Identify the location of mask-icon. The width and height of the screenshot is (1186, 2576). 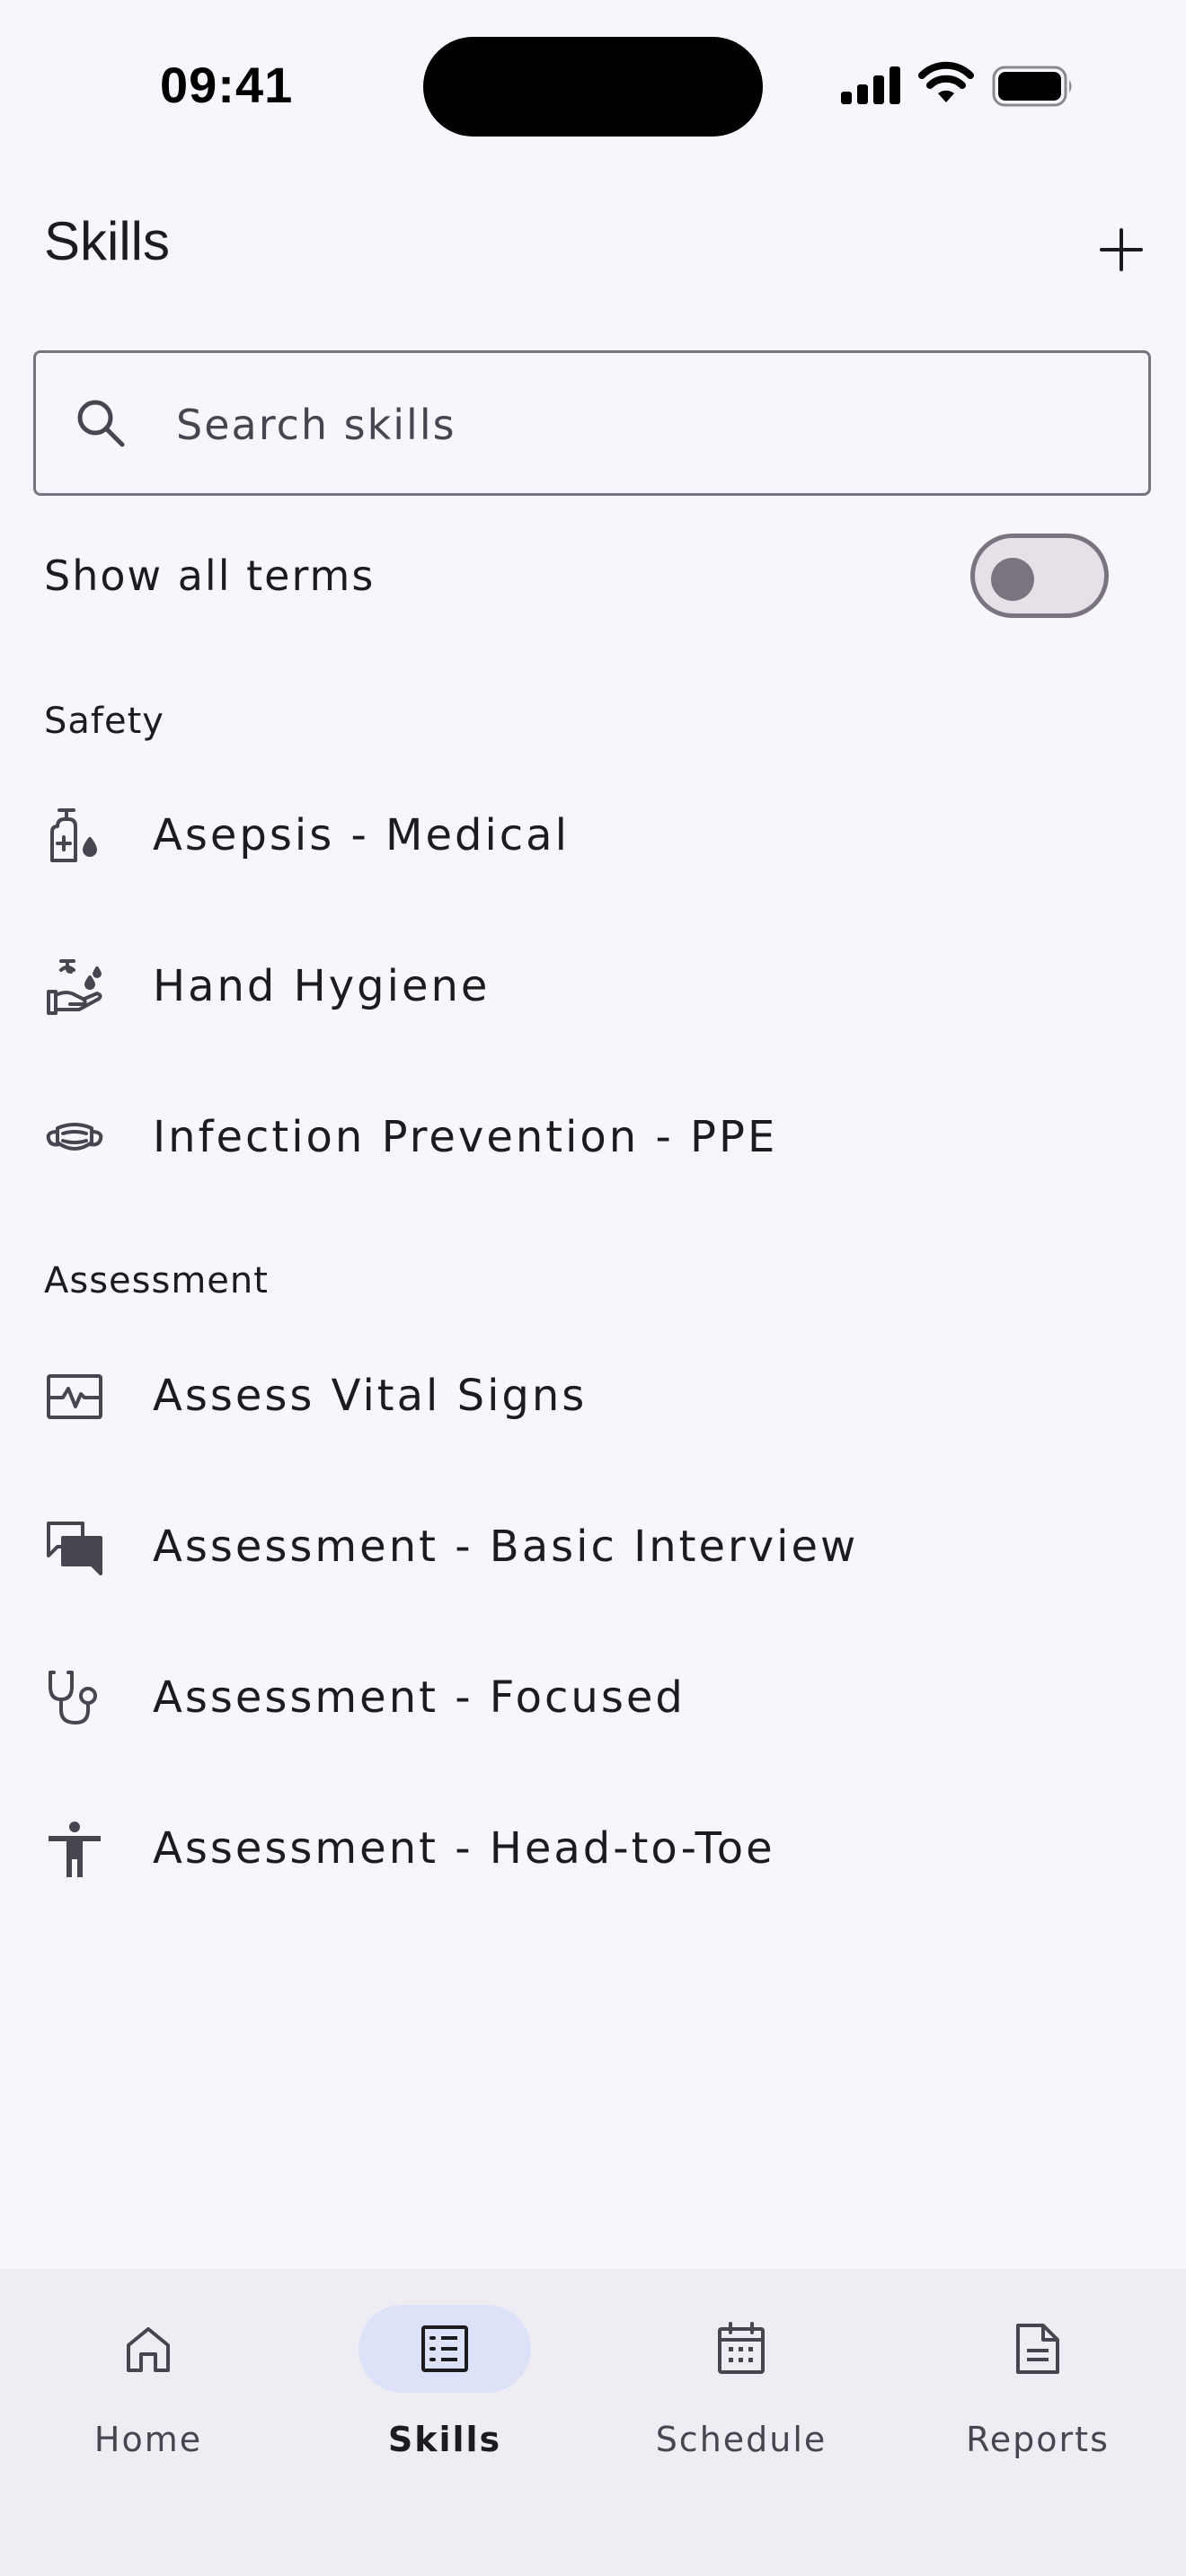
(74, 1138).